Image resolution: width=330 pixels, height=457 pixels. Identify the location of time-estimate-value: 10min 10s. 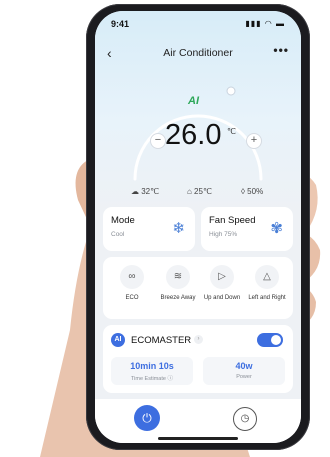
(152, 366).